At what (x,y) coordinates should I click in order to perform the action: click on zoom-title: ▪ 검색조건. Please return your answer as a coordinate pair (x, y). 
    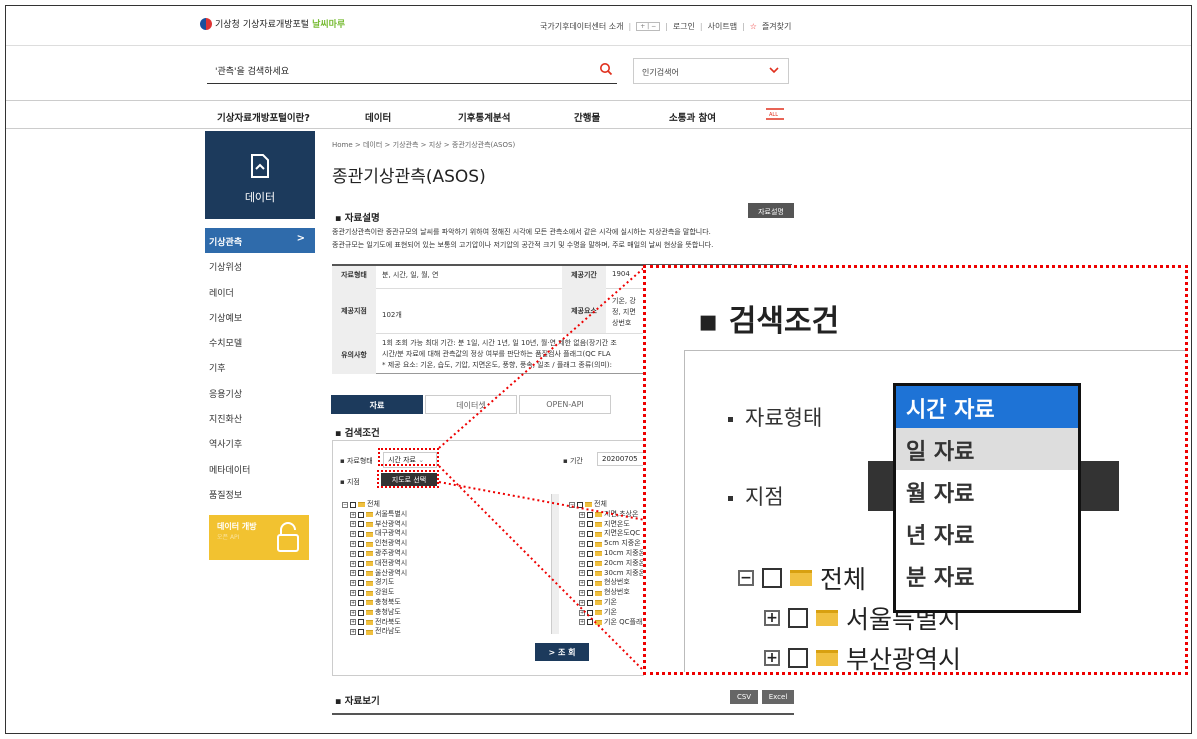
    Looking at the image, I should click on (769, 321).